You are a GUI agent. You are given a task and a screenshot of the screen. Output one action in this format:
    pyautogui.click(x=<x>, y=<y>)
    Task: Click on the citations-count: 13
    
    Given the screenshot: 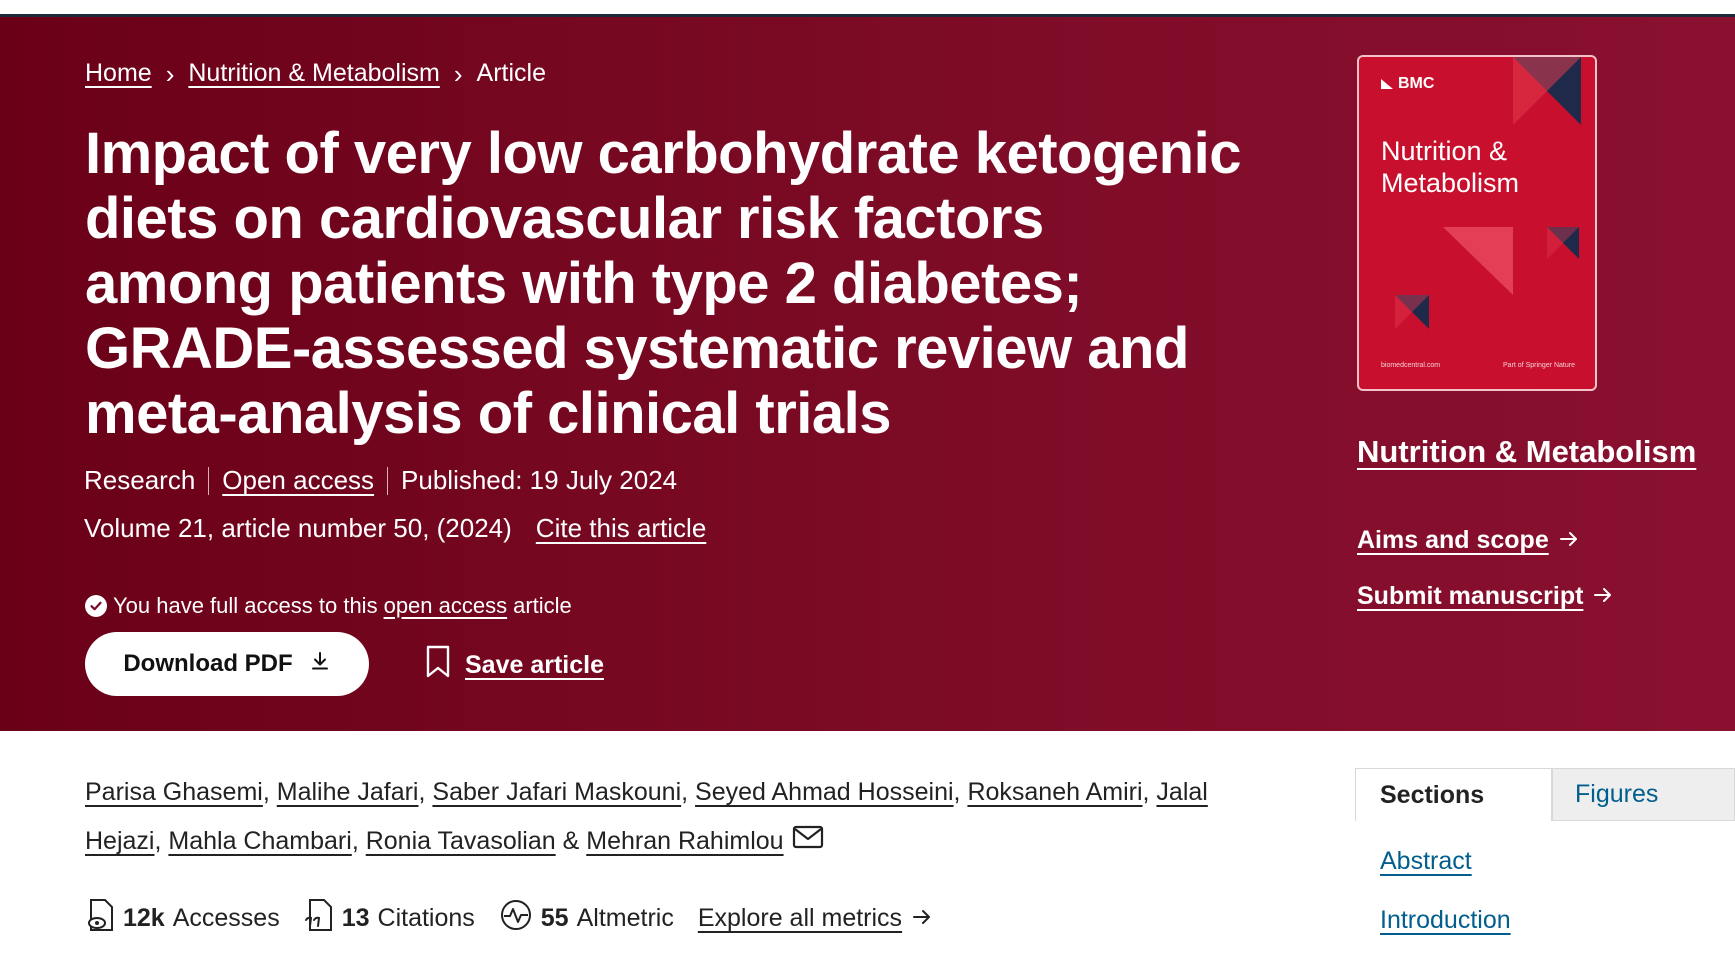 What is the action you would take?
    pyautogui.click(x=355, y=918)
    